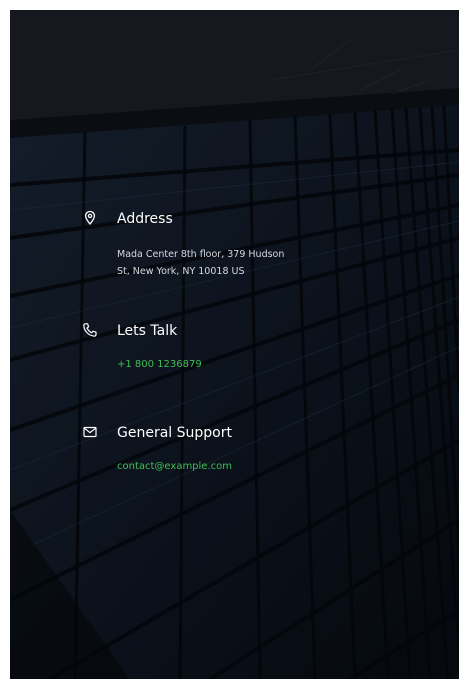 This screenshot has width=459, height=679. What do you see at coordinates (145, 219) in the screenshot?
I see `address-title: Address` at bounding box center [145, 219].